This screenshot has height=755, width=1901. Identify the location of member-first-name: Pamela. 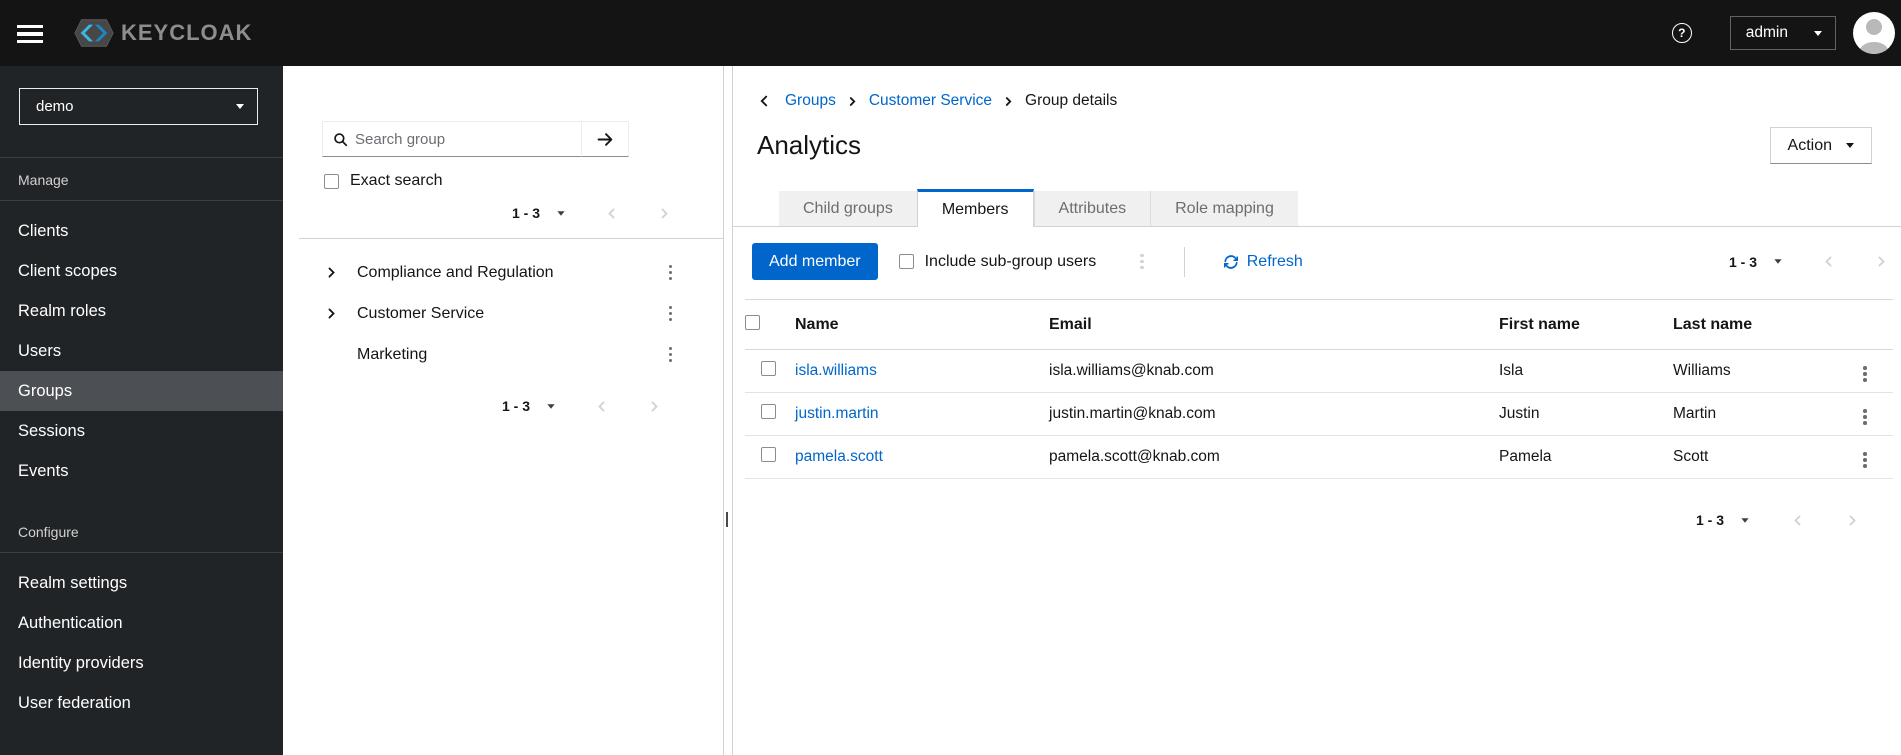
(1525, 456).